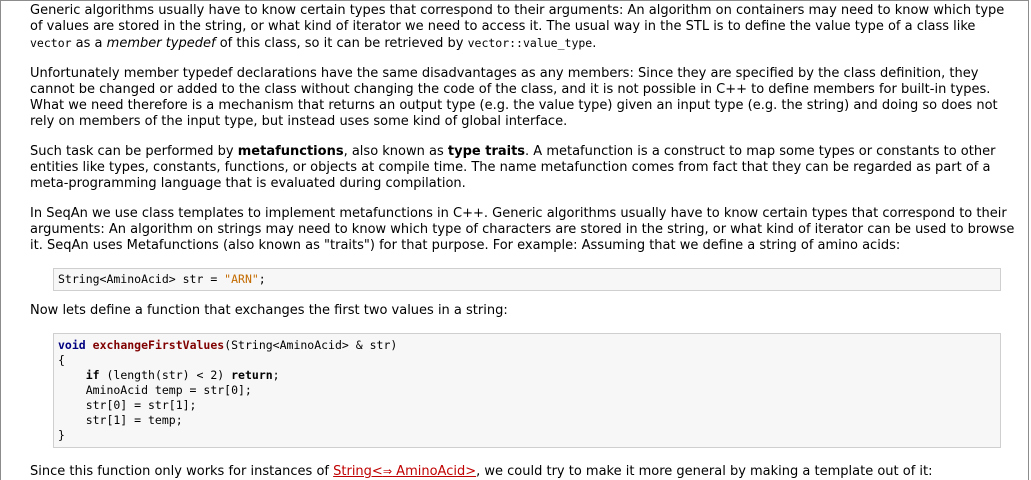 This screenshot has height=480, width=1031. Describe the element at coordinates (51, 43) in the screenshot. I see `inline-code-vector: vector` at that location.